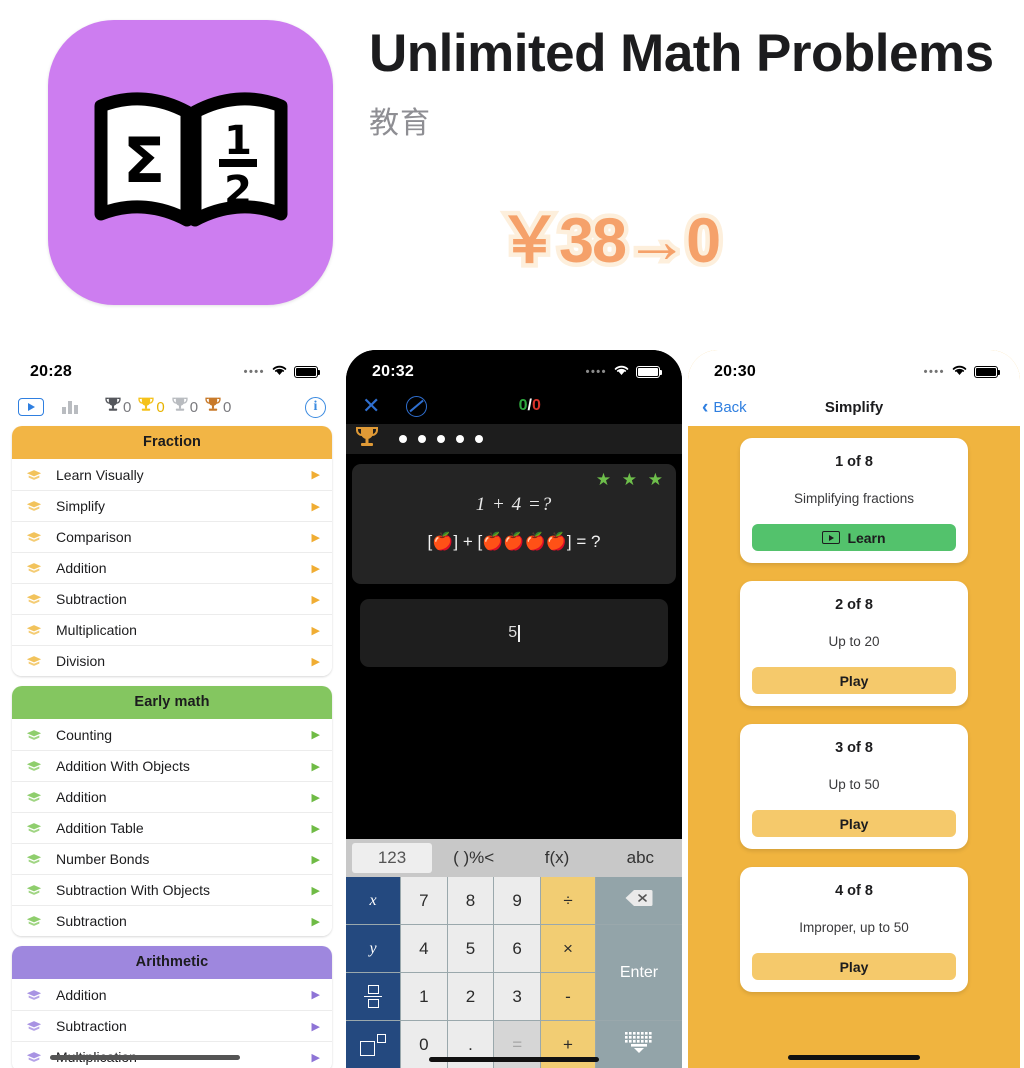 Image resolution: width=1024 pixels, height=1068 pixels. I want to click on key-power, so click(373, 1044).